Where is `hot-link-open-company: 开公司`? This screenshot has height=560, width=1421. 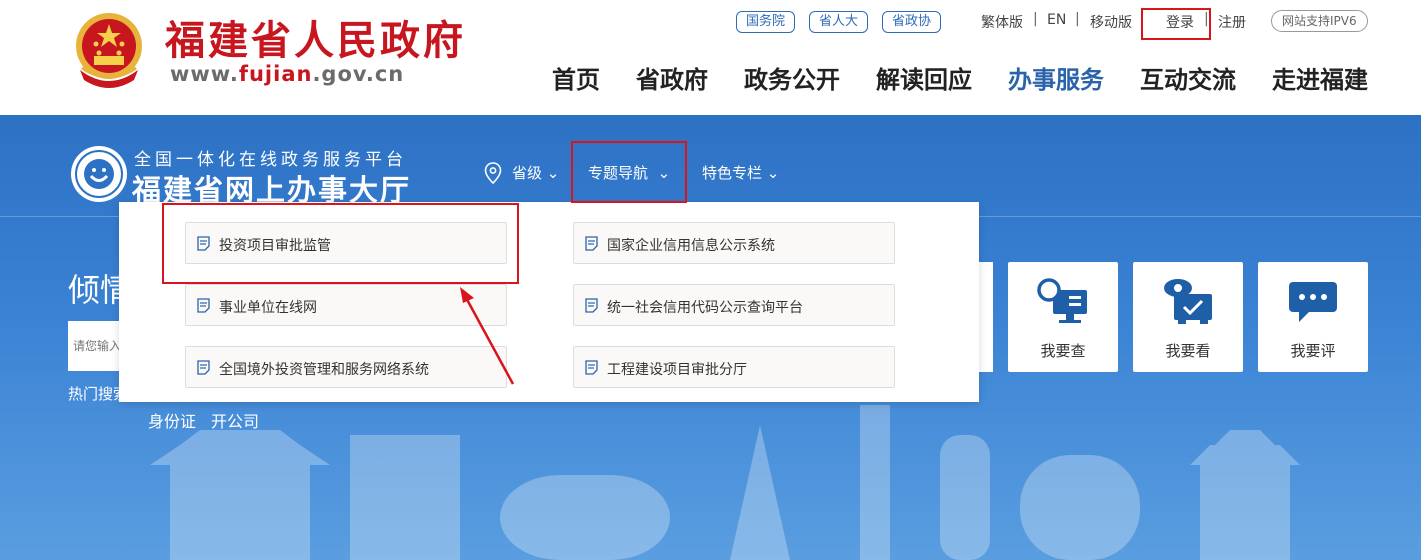 hot-link-open-company: 开公司 is located at coordinates (235, 420).